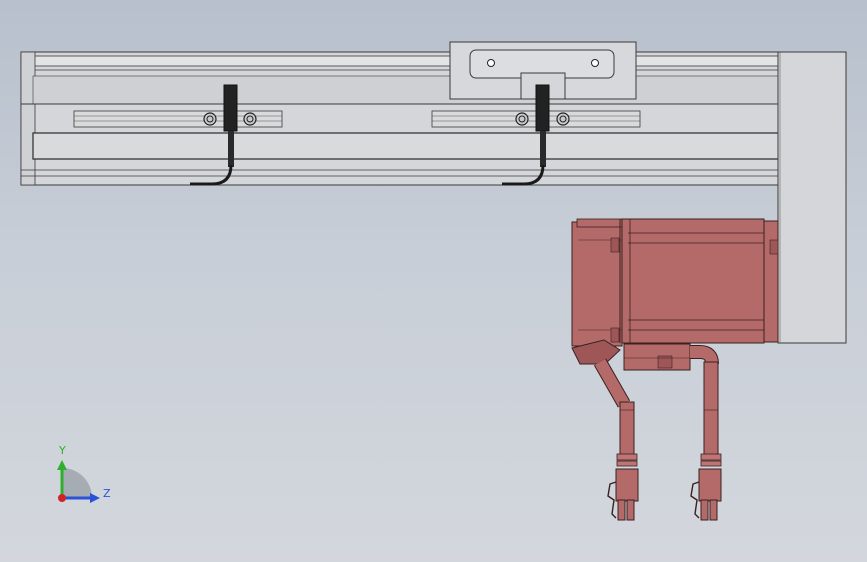 This screenshot has width=867, height=562. I want to click on cable-plug-right, so click(710, 485).